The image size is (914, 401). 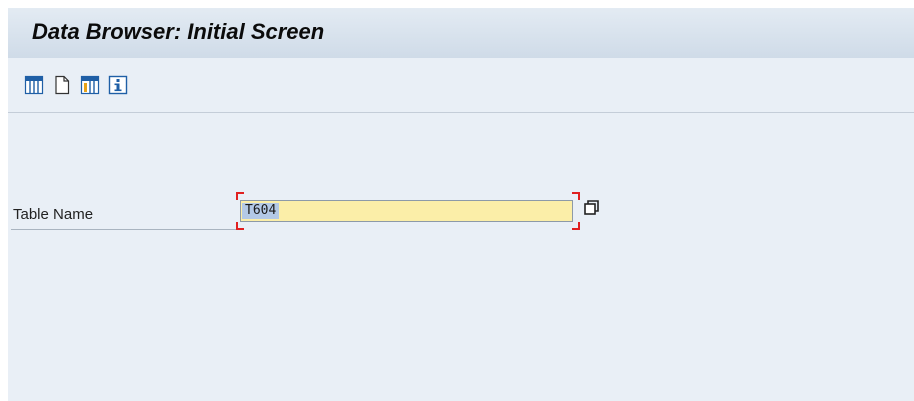 I want to click on required-marker-top-right, so click(x=576, y=196).